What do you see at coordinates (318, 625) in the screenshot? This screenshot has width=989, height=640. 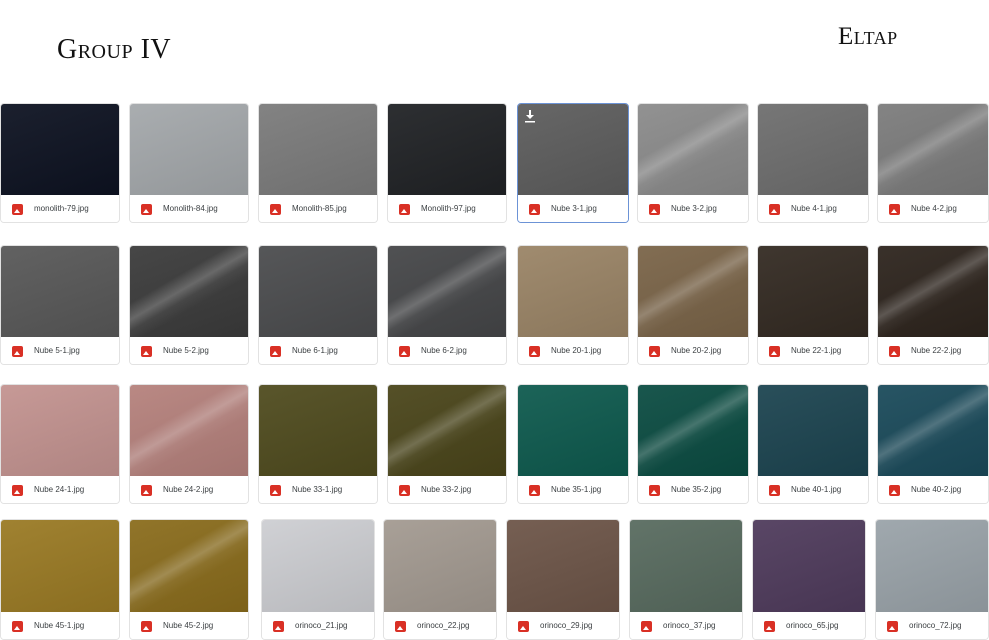 I see `file-caption: orinoco_21.jpg` at bounding box center [318, 625].